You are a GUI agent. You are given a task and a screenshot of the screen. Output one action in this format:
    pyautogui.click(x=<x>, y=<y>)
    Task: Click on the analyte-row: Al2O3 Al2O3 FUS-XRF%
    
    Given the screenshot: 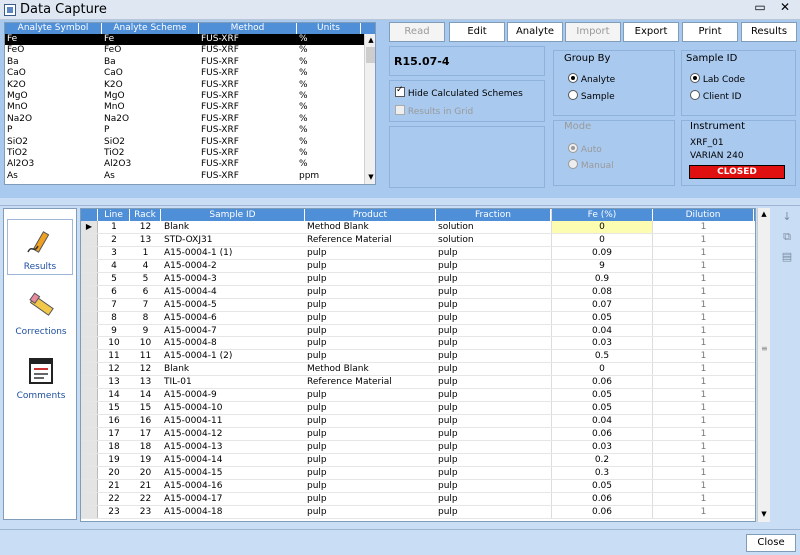 What is the action you would take?
    pyautogui.click(x=190, y=164)
    